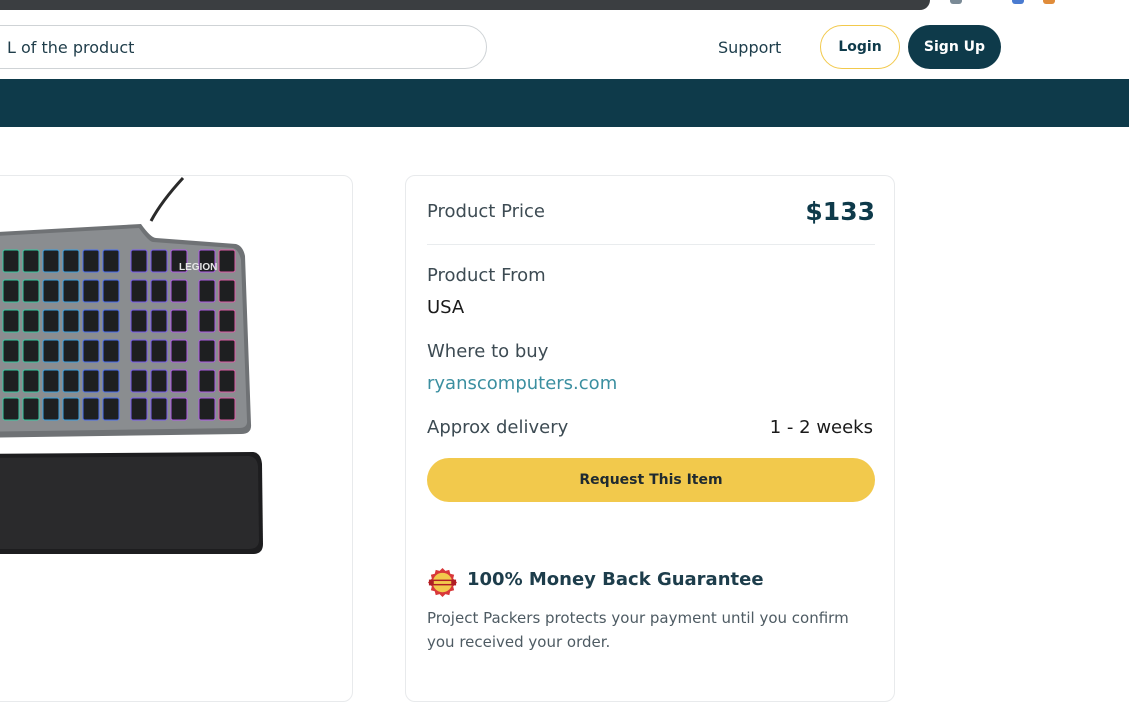 This screenshot has width=1129, height=720. I want to click on login-button: Login, so click(860, 47).